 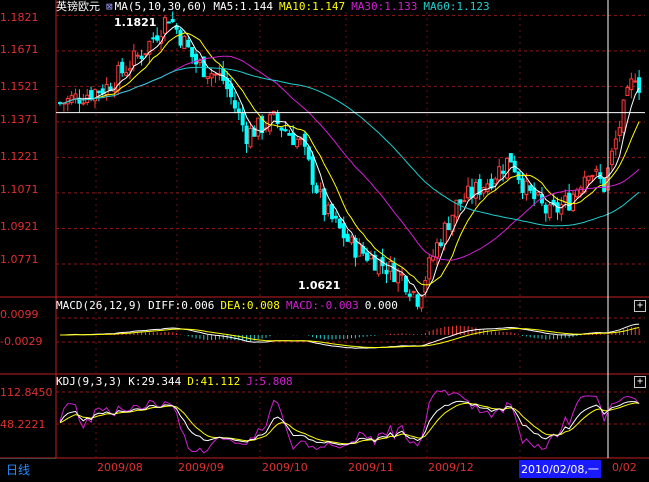 I want to click on kdj-d-line, so click(x=349, y=423).